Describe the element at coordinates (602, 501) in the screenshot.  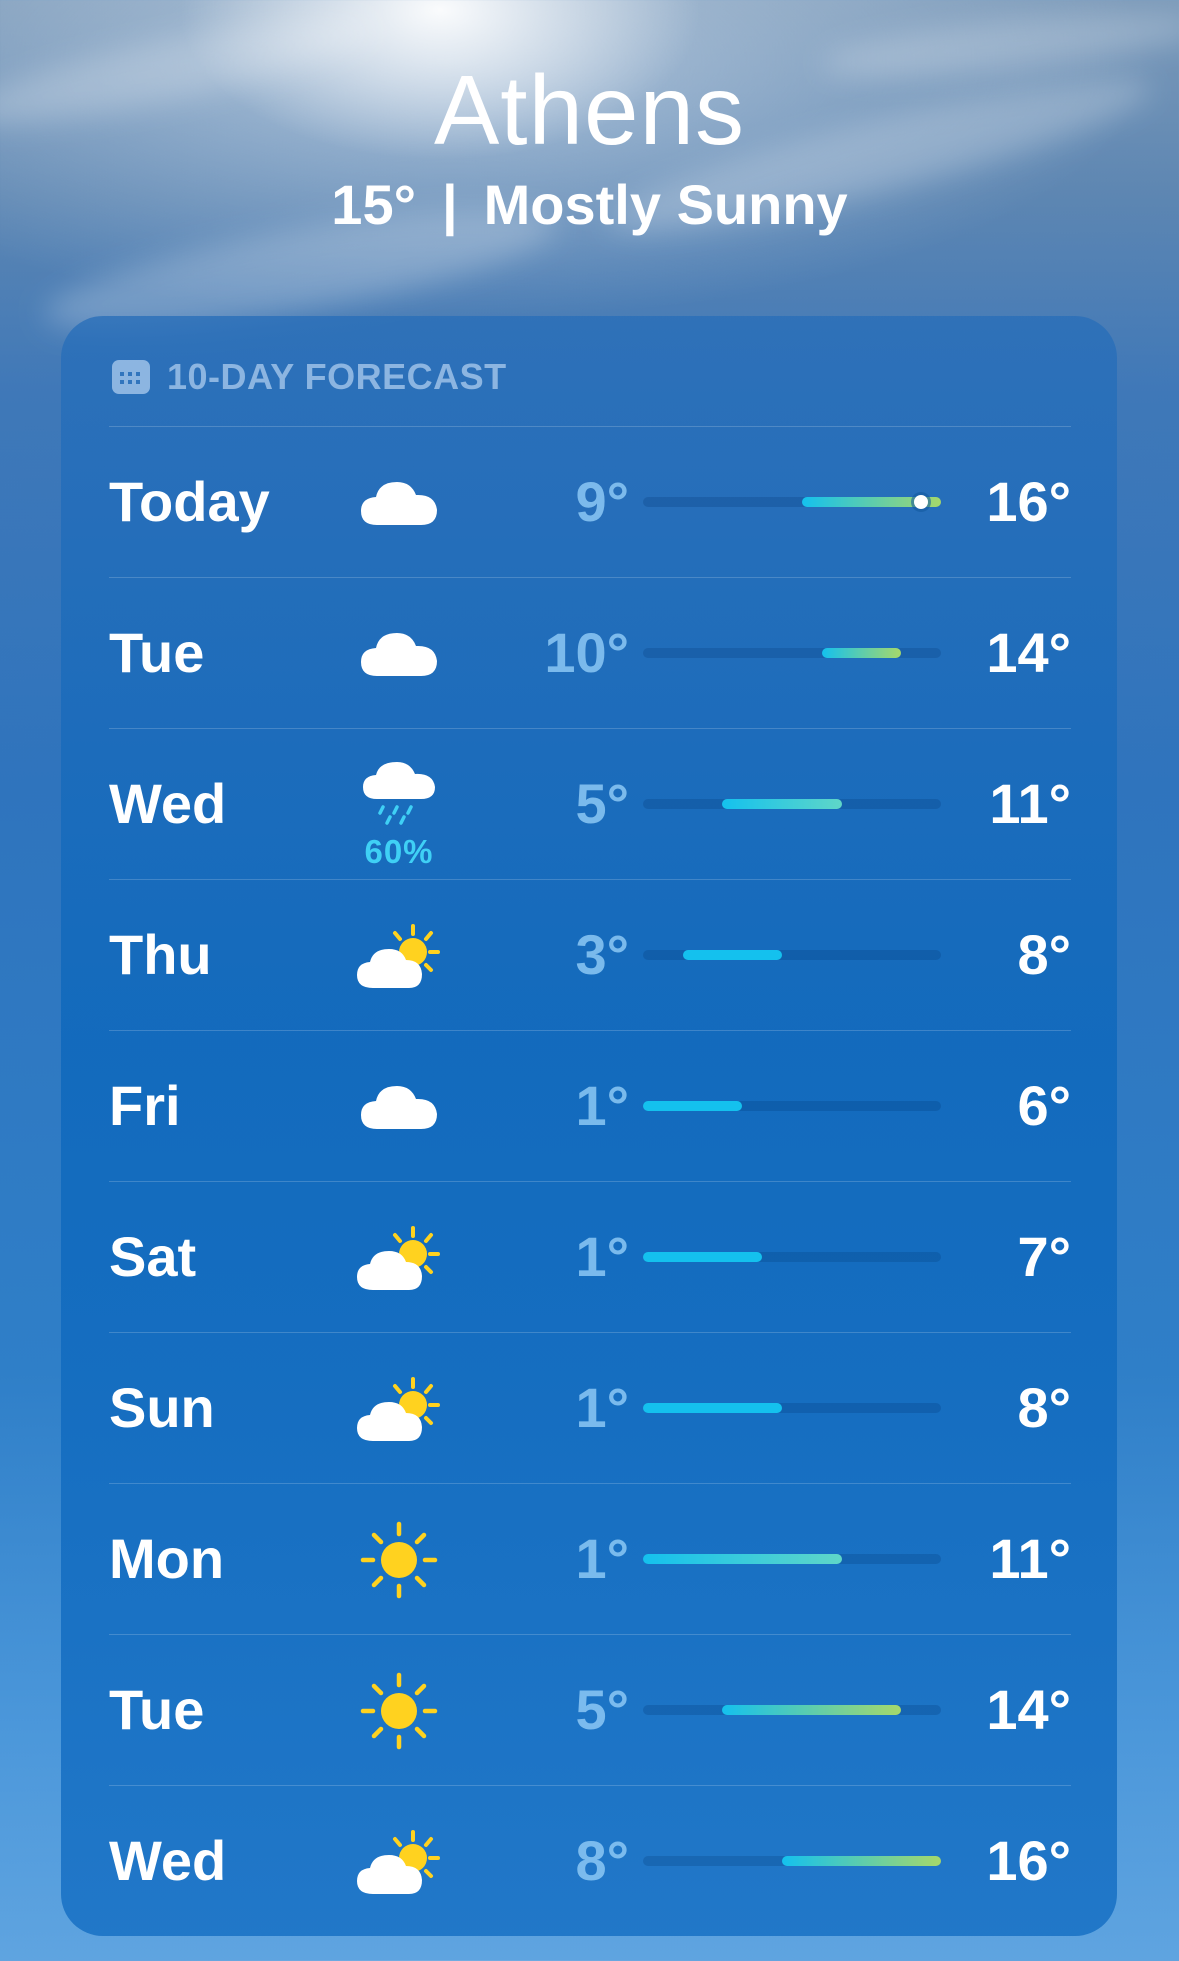
I see `low-temperature: 9°` at that location.